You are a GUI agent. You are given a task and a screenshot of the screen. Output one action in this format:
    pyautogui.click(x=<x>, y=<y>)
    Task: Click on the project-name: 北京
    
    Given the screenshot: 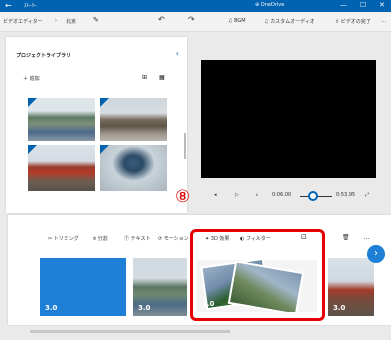 What is the action you would take?
    pyautogui.click(x=71, y=22)
    